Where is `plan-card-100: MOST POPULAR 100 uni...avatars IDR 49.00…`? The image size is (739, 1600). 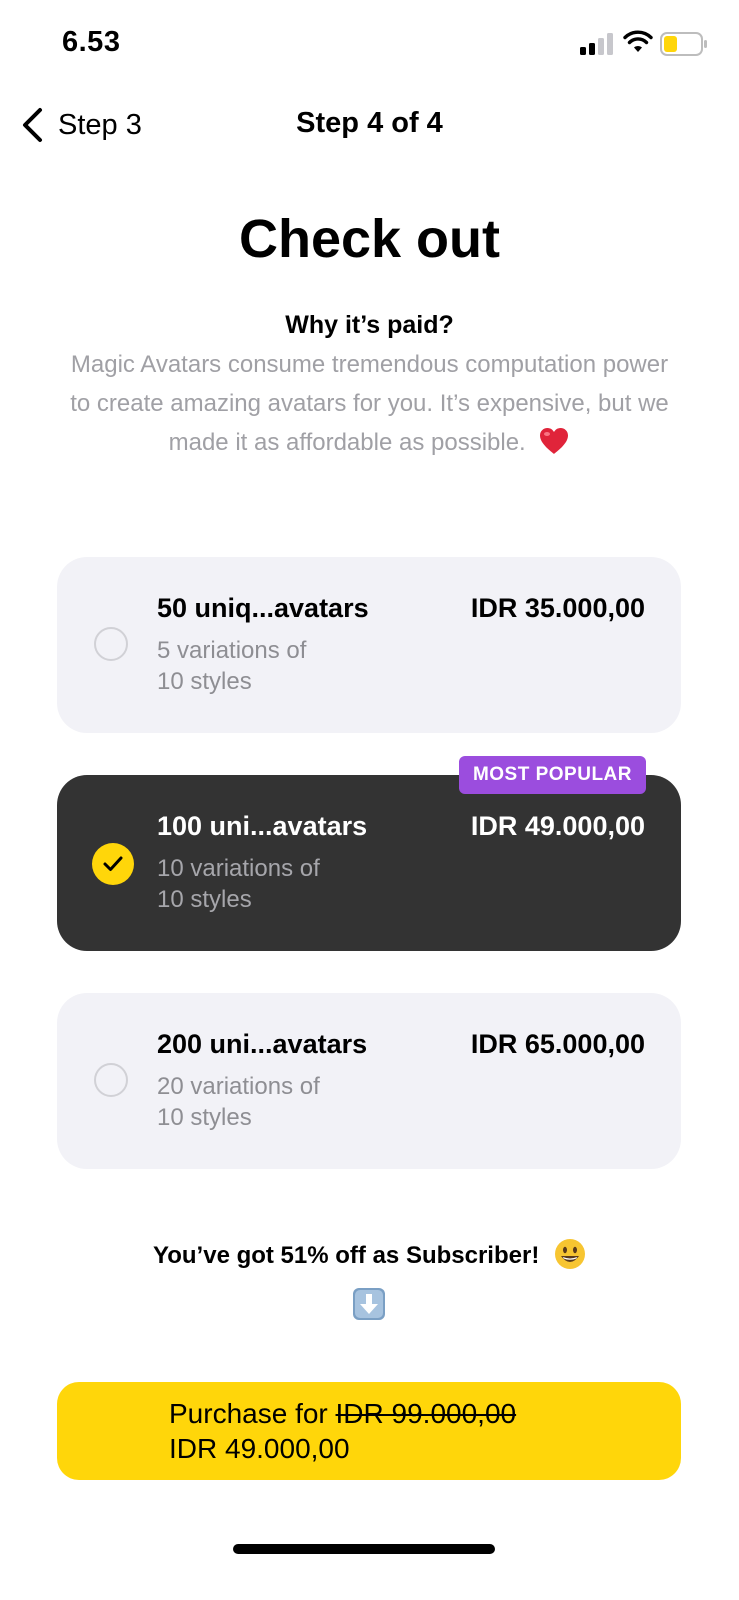
plan-card-100: MOST POPULAR 100 uni...avatars IDR 49.00… is located at coordinates (369, 853).